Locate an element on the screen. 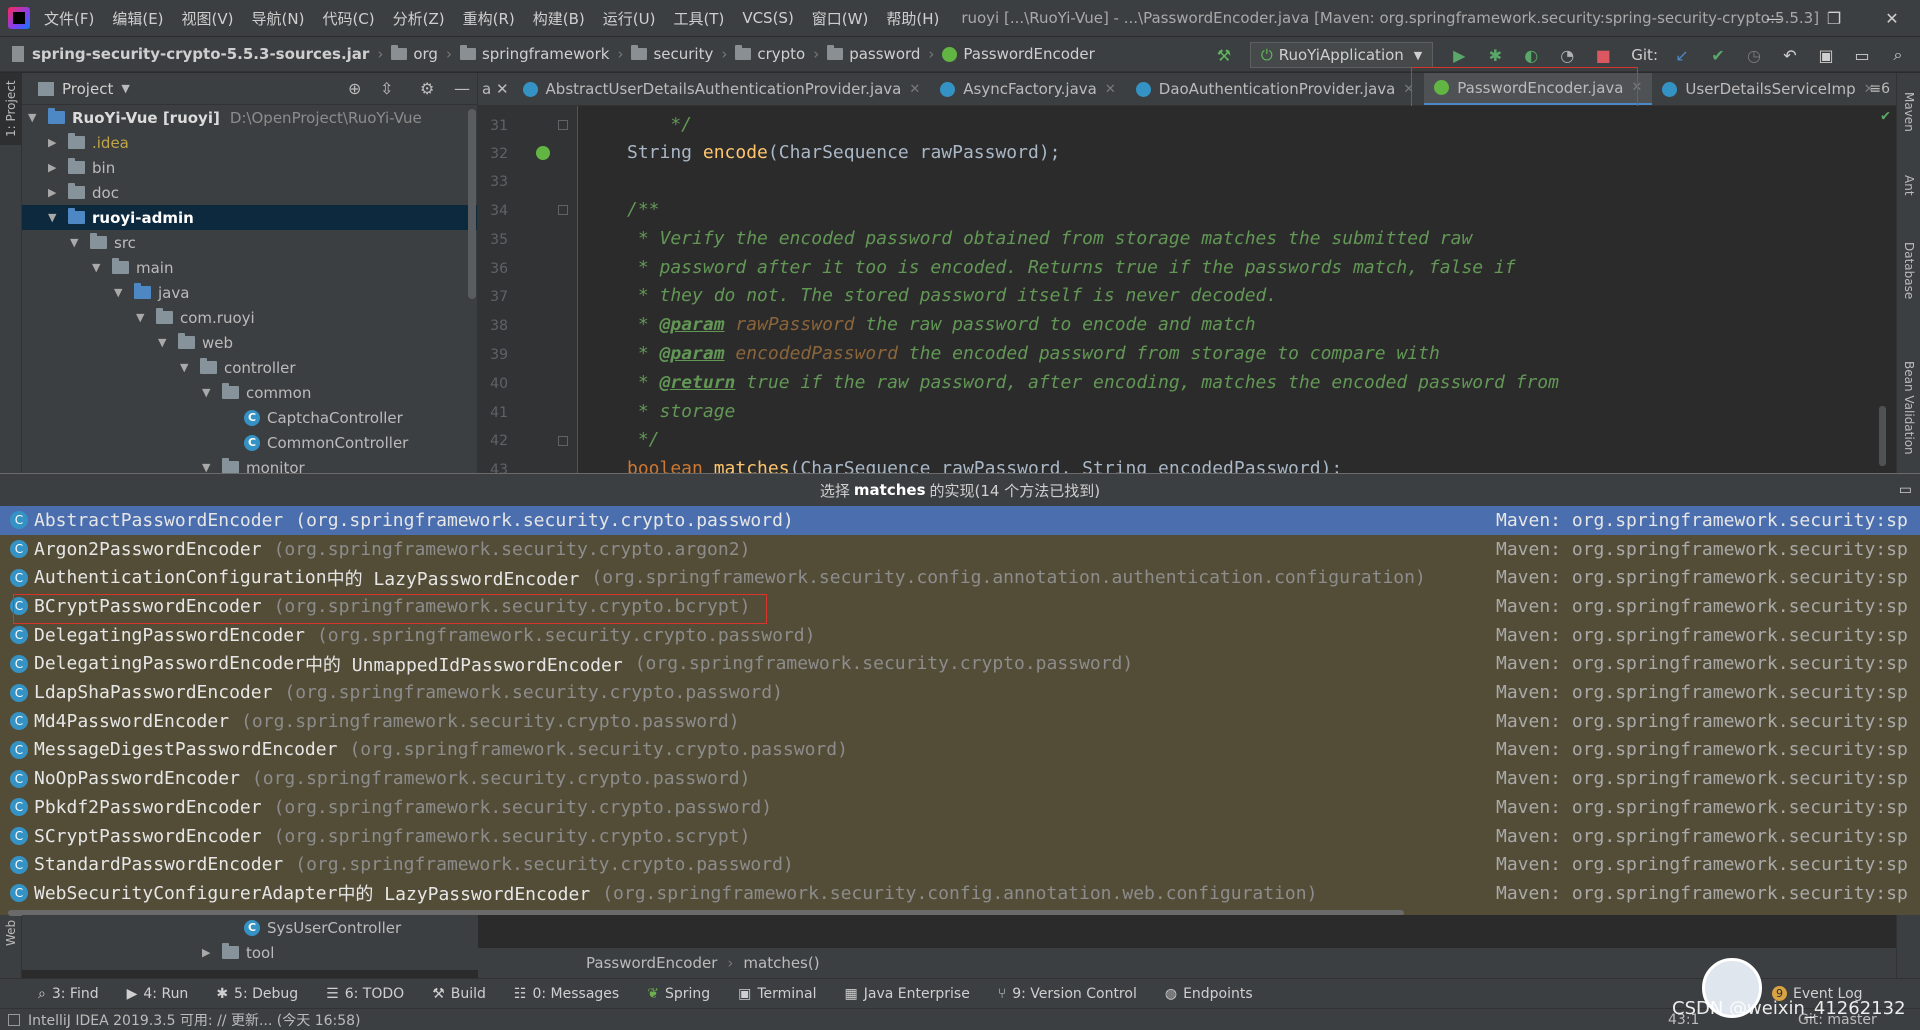 This screenshot has height=1030, width=1920. menu-window: 窗口(W) is located at coordinates (840, 18).